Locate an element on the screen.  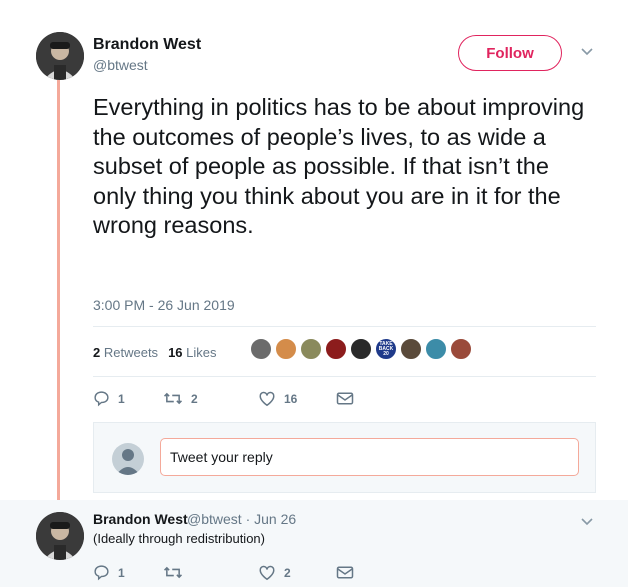
tweet-timestamp: 3:00 PM - 26 Jun 2019 is located at coordinates (164, 305).